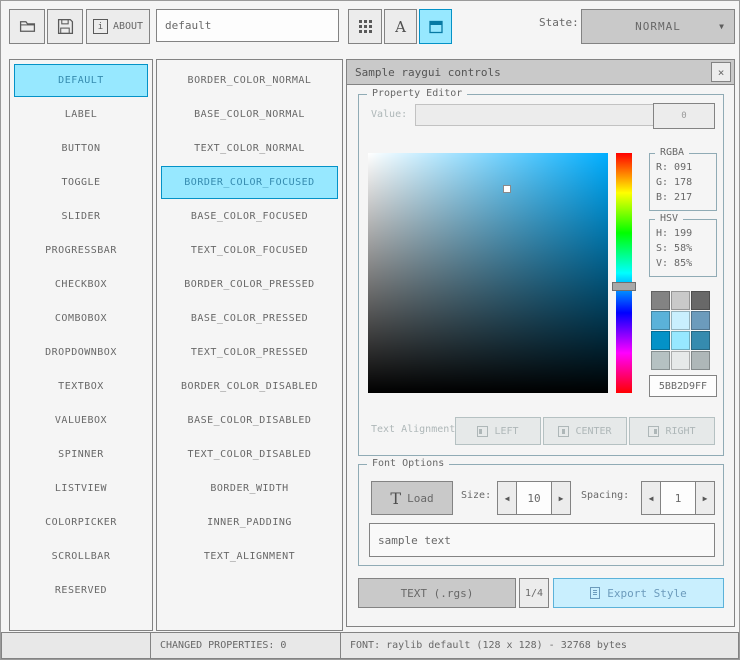 Image resolution: width=740 pixels, height=660 pixels. What do you see at coordinates (534, 593) in the screenshot?
I see `format-page-indicator: 1/4` at bounding box center [534, 593].